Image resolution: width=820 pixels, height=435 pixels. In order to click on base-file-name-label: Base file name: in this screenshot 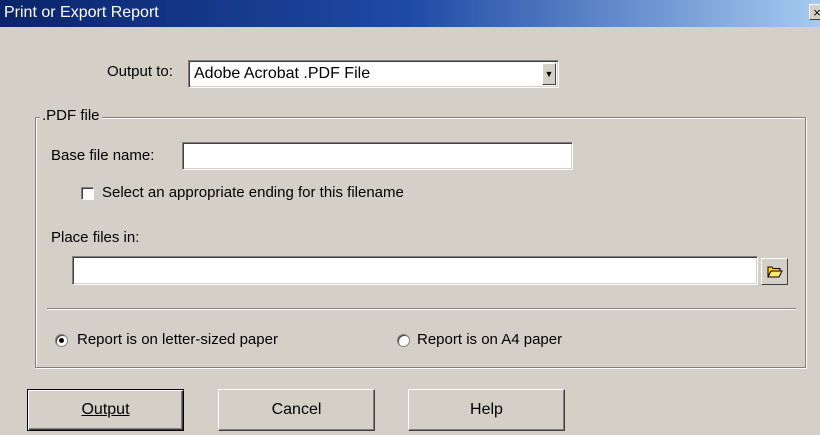, I will do `click(103, 155)`.